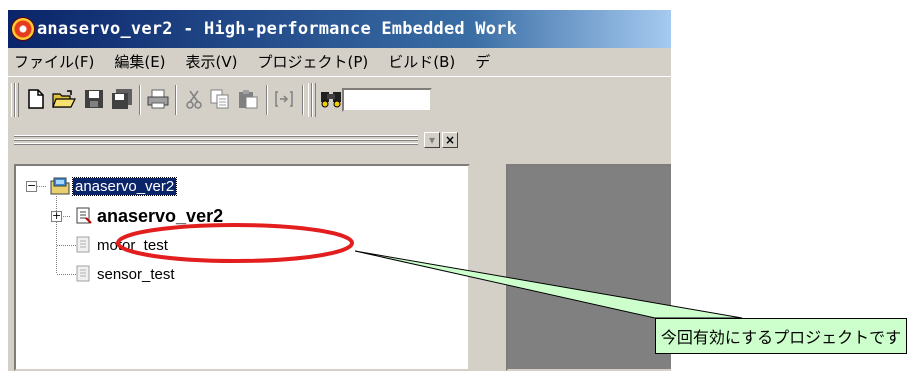  Describe the element at coordinates (332, 99) in the screenshot. I see `find-icon` at that location.